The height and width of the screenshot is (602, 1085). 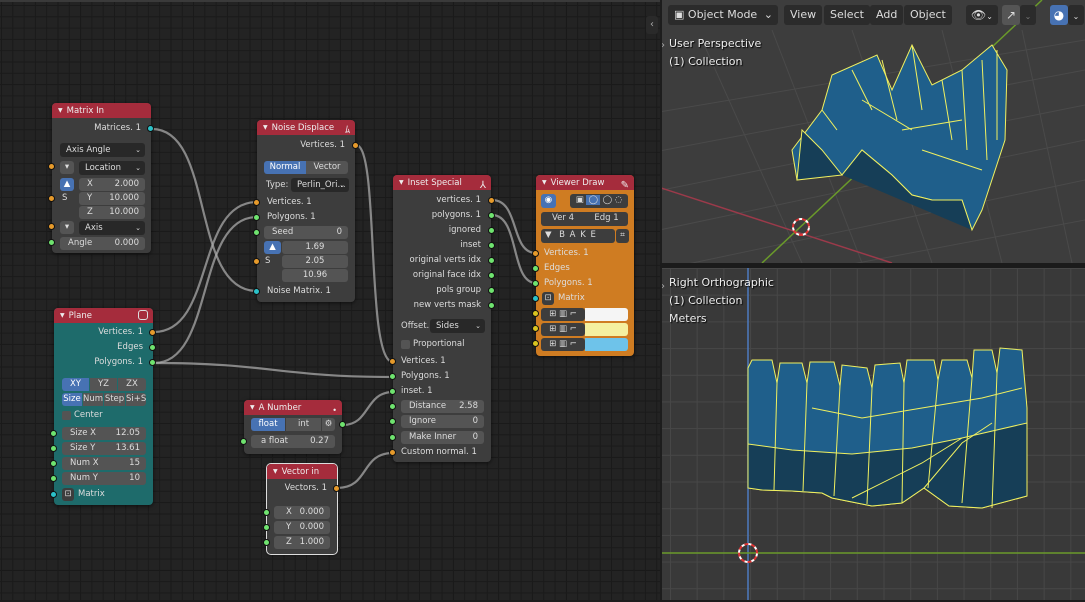 What do you see at coordinates (578, 236) in the screenshot?
I see `bake-button: ▼ B A K E` at bounding box center [578, 236].